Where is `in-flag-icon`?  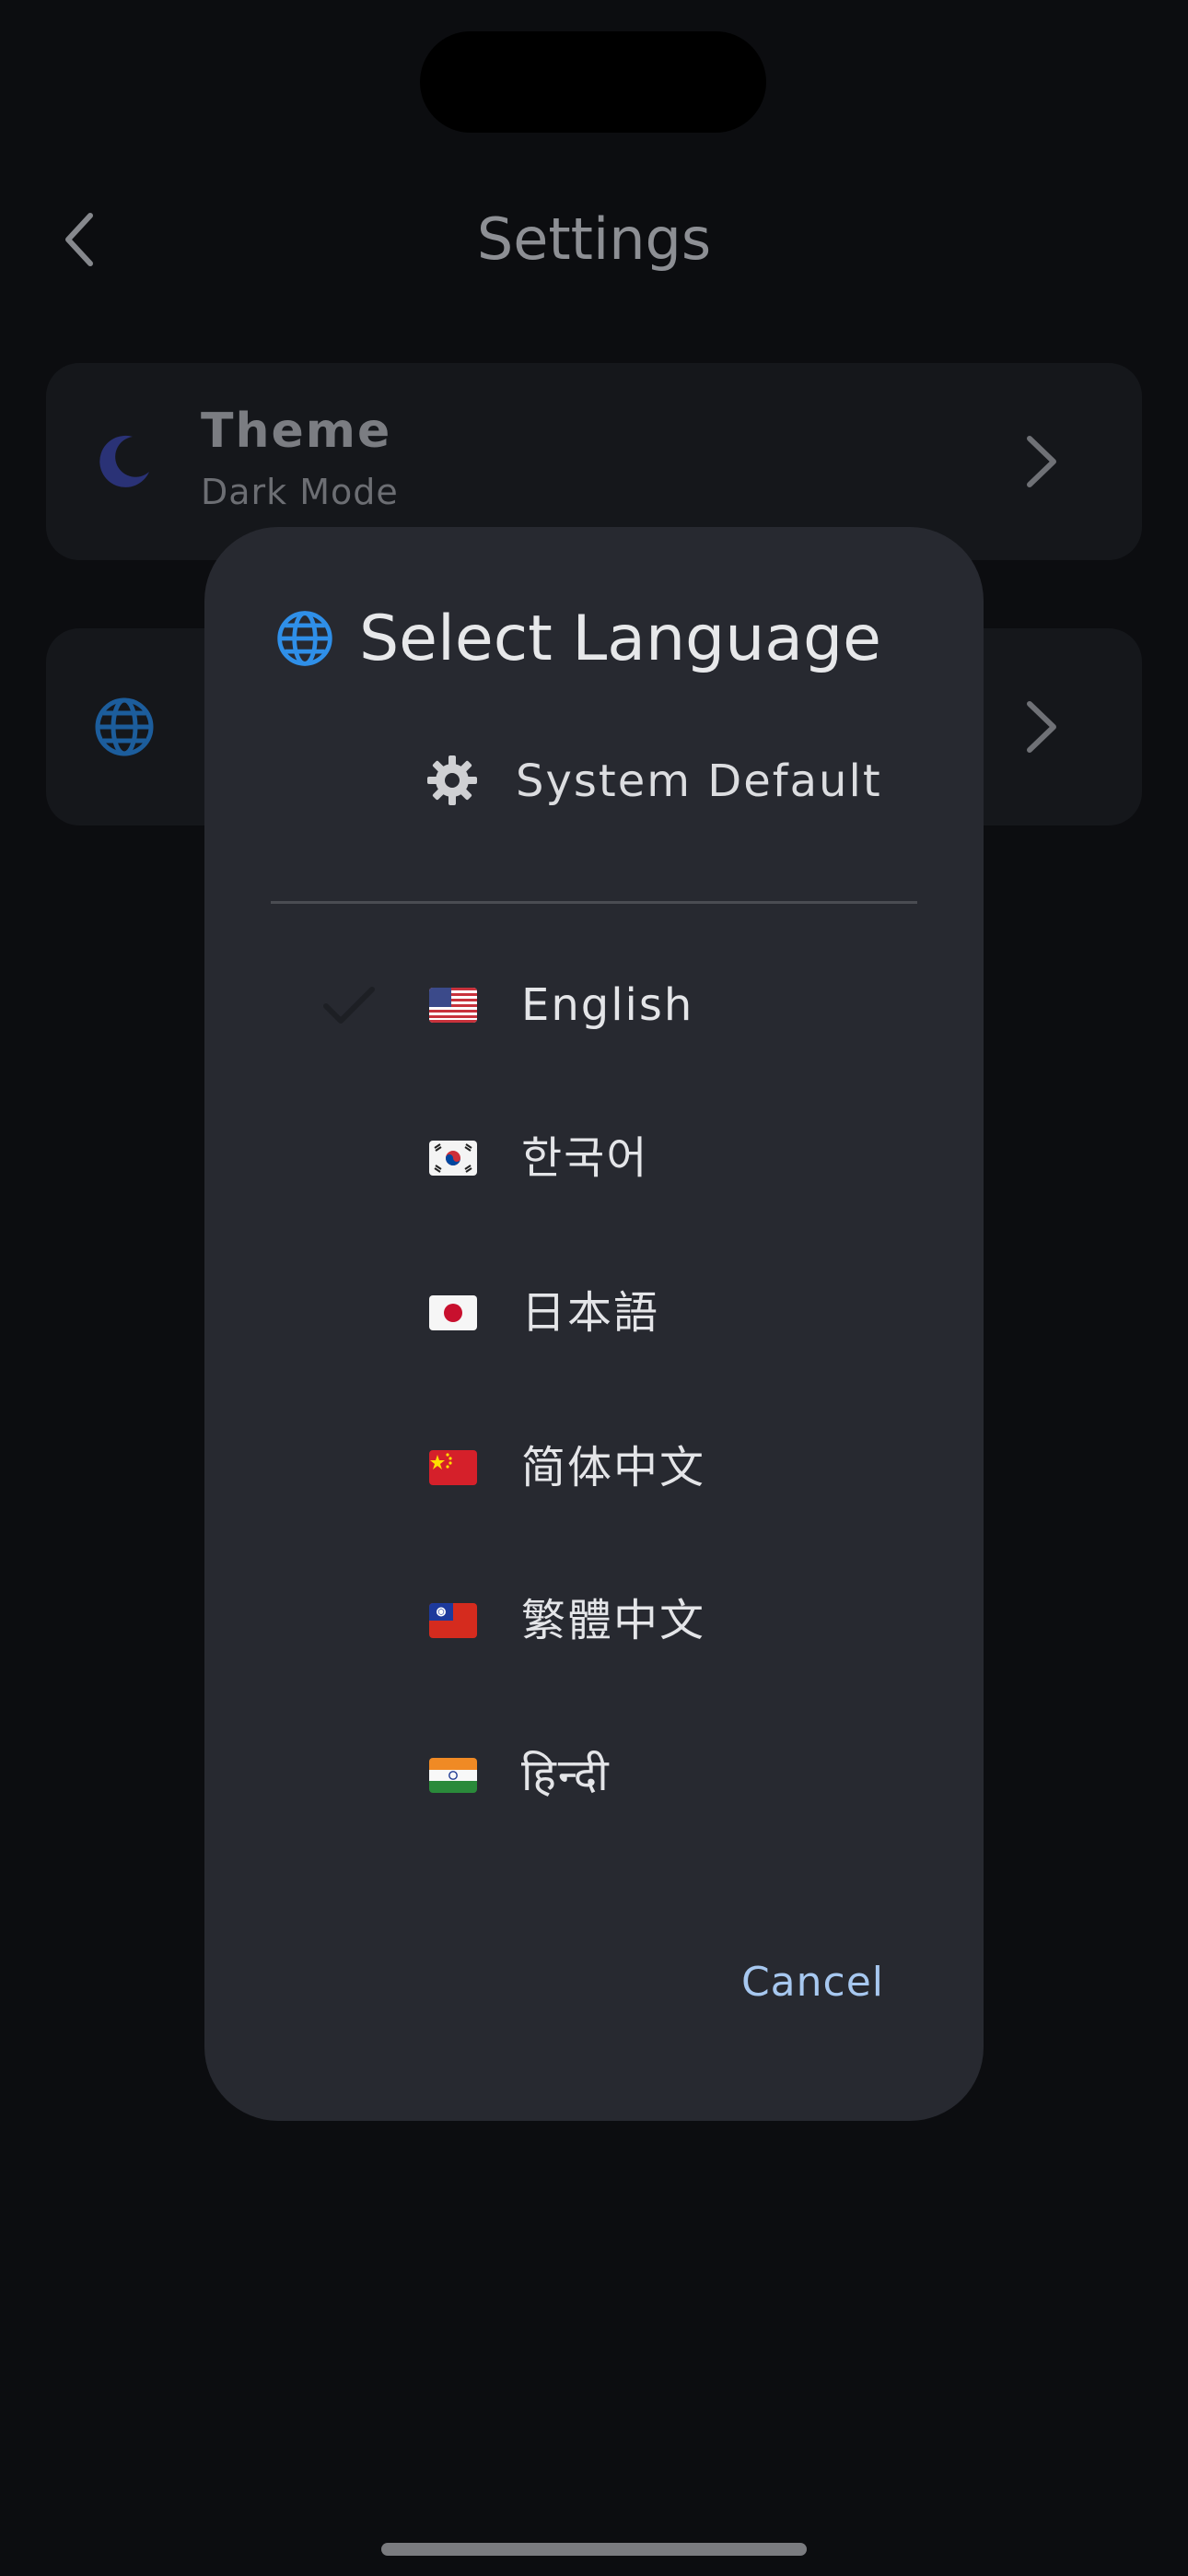 in-flag-icon is located at coordinates (453, 1776).